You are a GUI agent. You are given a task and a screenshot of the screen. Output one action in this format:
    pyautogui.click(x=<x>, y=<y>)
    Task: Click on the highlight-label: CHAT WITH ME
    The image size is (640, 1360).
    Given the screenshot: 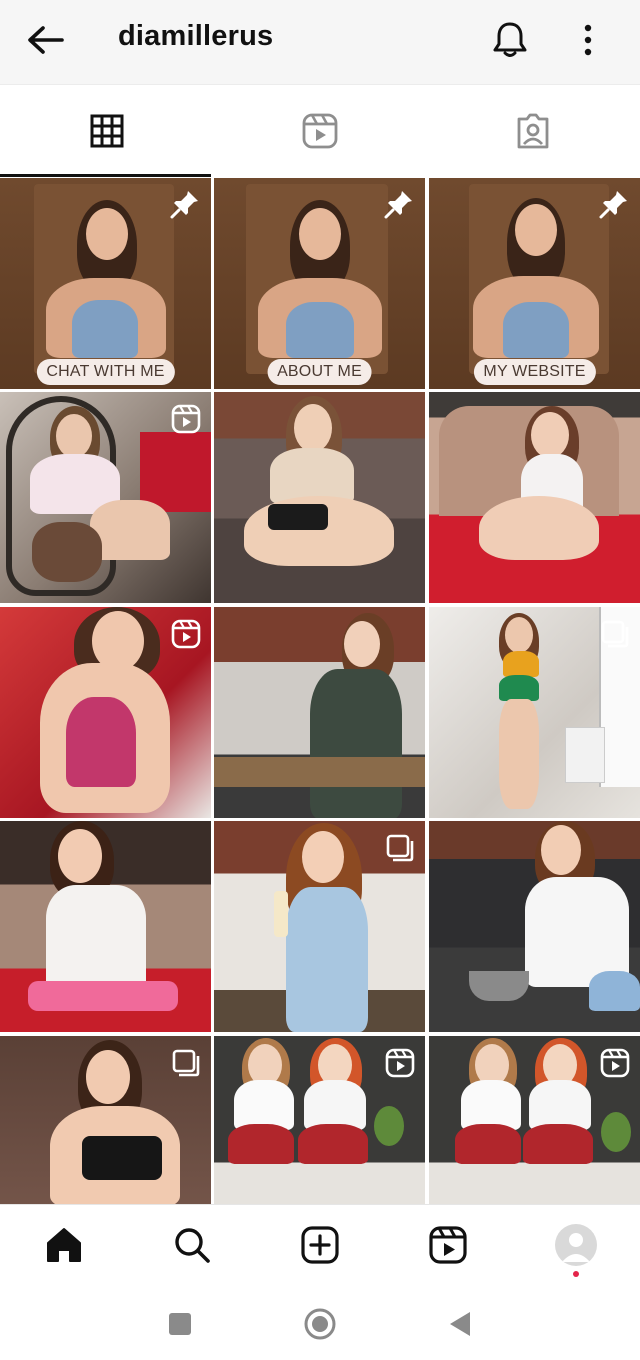 What is the action you would take?
    pyautogui.click(x=105, y=372)
    